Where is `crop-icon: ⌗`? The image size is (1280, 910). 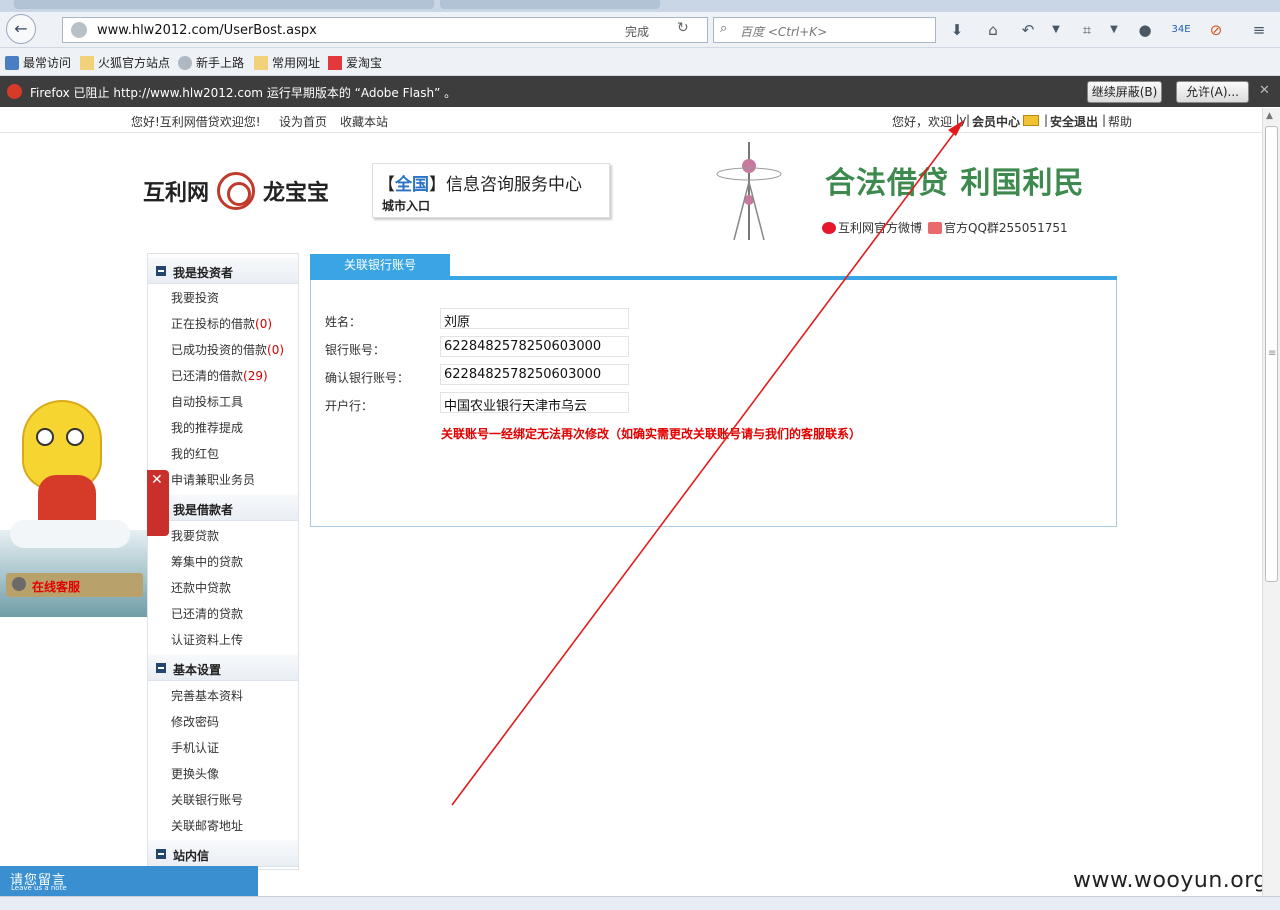
crop-icon: ⌗ is located at coordinates (1087, 30).